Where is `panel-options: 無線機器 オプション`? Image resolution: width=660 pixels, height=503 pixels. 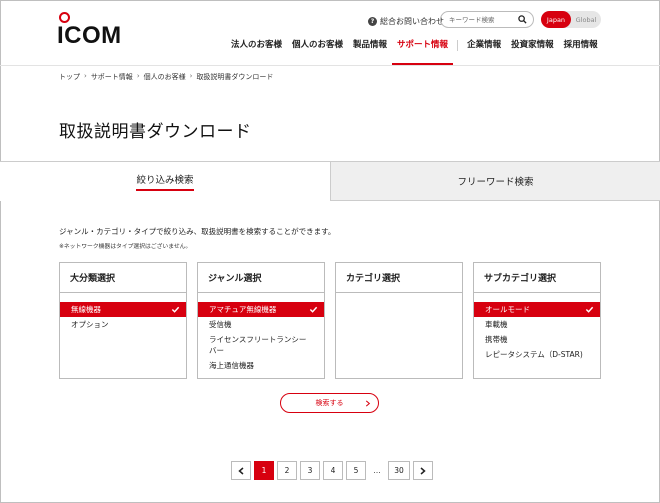 panel-options: 無線機器 オプション is located at coordinates (123, 312).